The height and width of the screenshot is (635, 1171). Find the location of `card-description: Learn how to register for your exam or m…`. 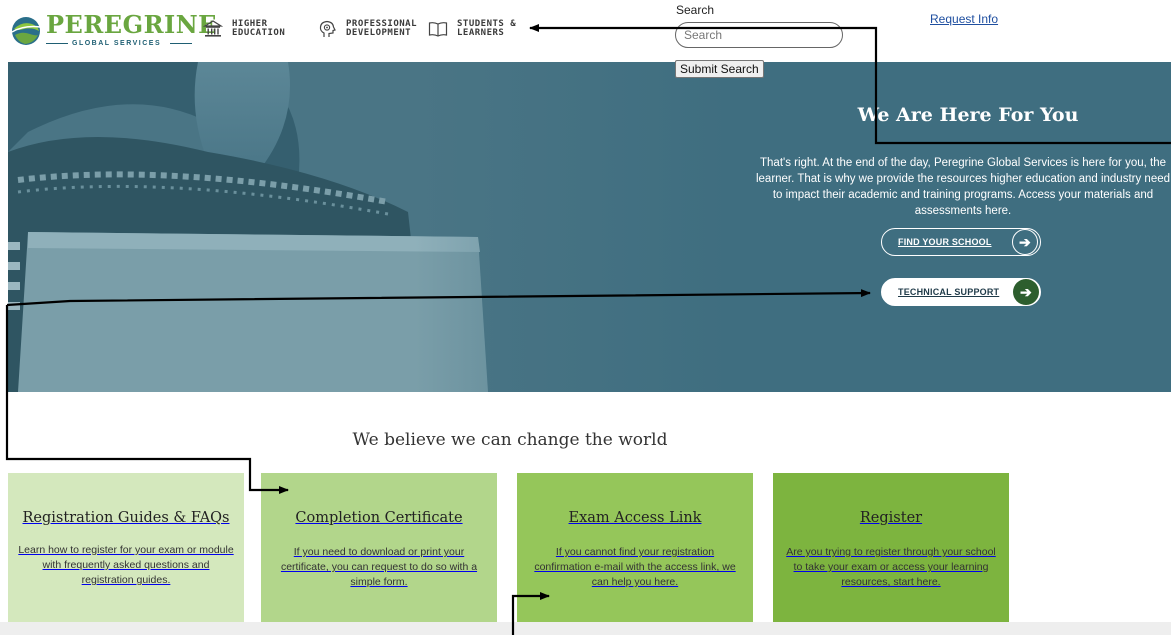

card-description: Learn how to register for your exam or m… is located at coordinates (126, 565).